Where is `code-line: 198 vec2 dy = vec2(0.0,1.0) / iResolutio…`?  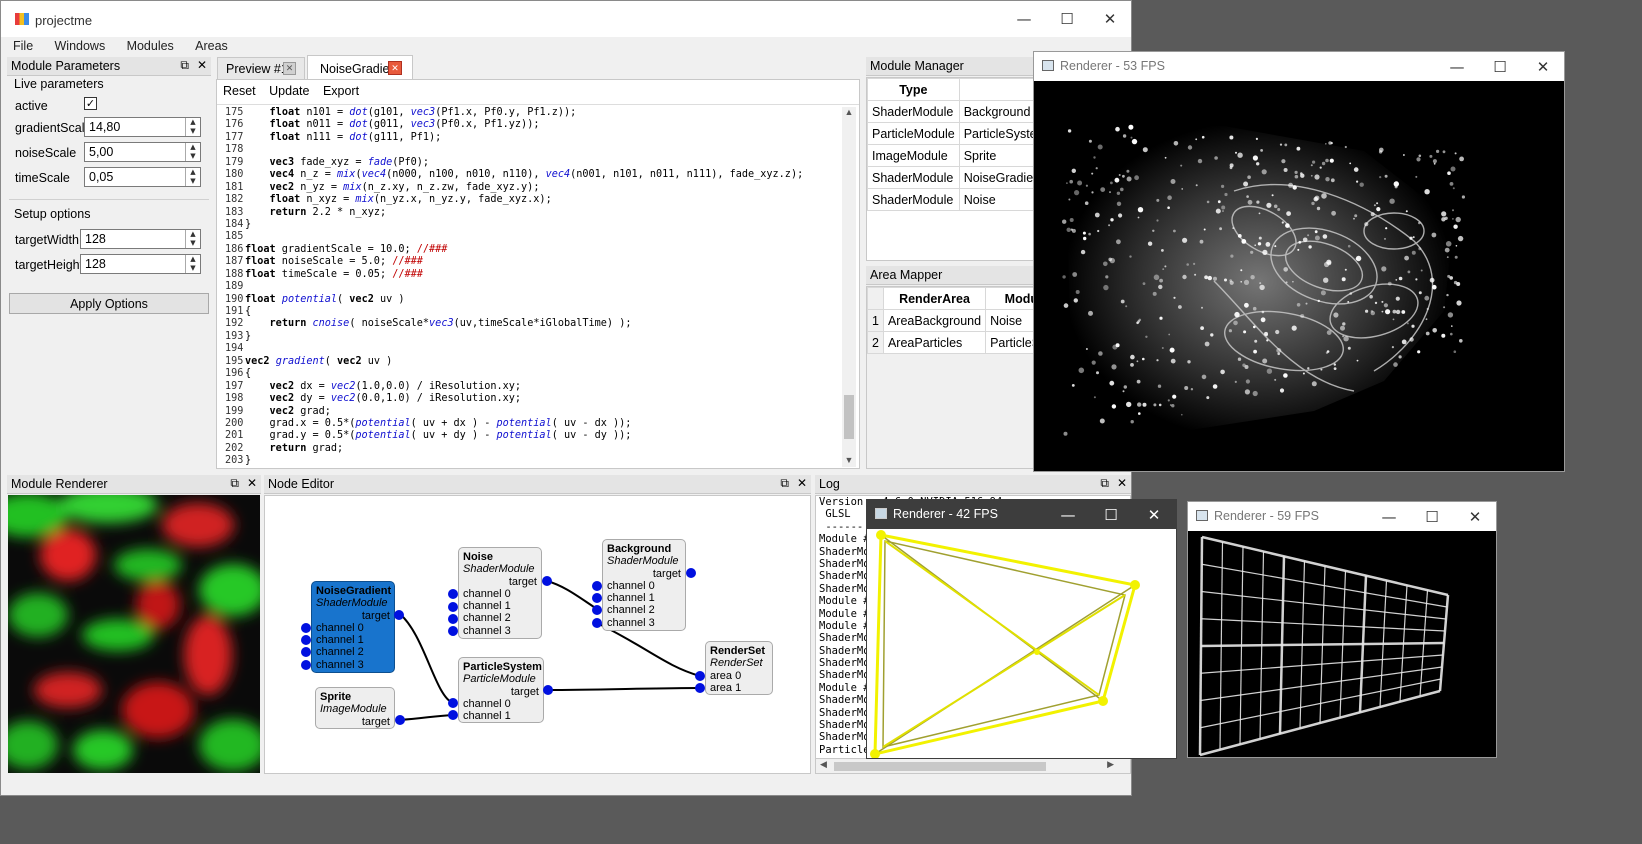
code-line: 198 vec2 dy = vec2(0.0,1.0) / iResolutio… is located at coordinates (533, 399).